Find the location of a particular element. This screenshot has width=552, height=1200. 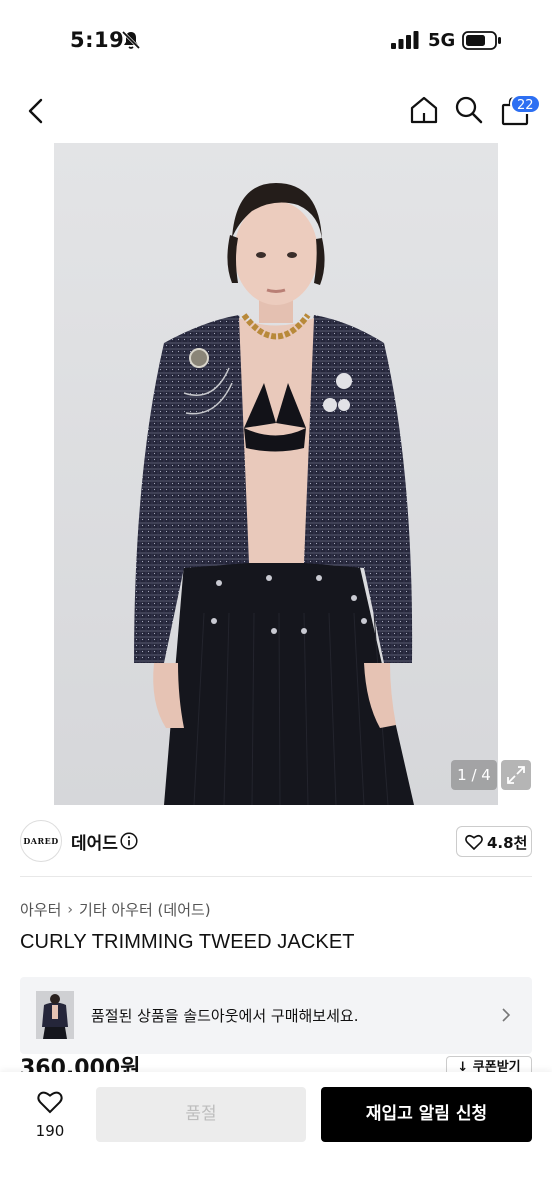

top-navigation is located at coordinates (276, 111).